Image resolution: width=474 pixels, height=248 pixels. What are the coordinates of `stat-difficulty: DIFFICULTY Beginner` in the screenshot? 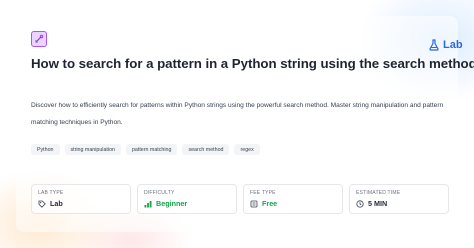 It's located at (187, 199).